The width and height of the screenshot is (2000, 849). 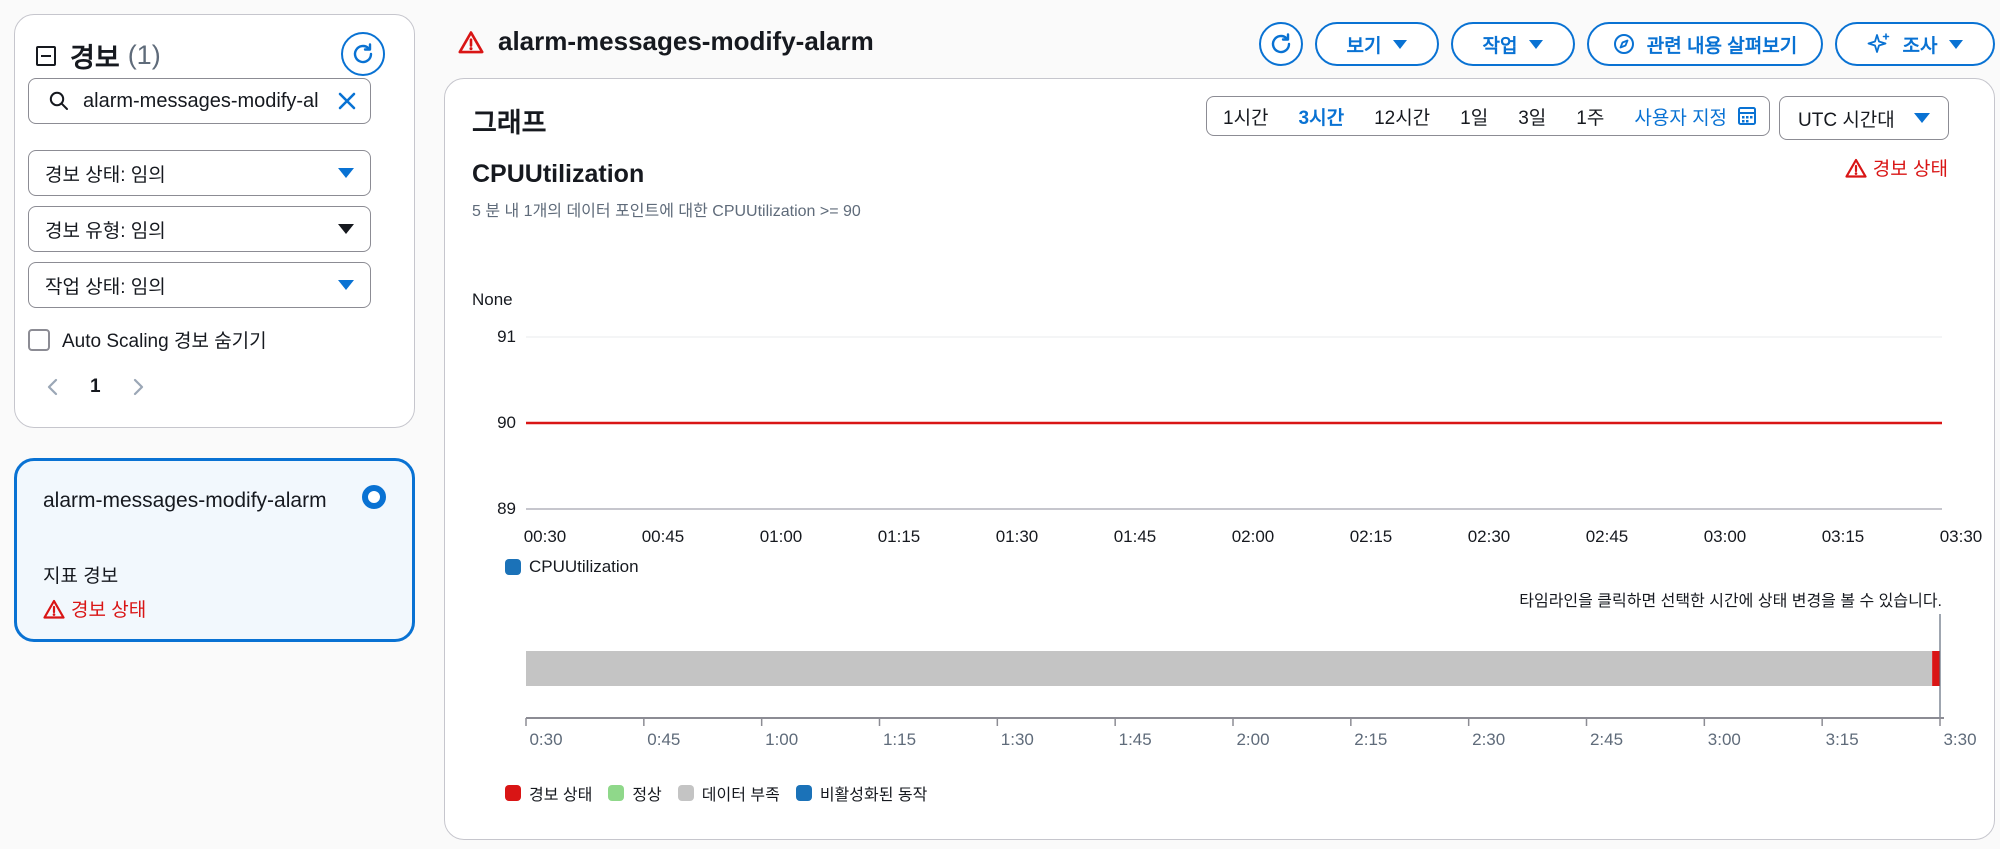 I want to click on search-input: alarm-messages-modify-al, so click(x=199, y=101).